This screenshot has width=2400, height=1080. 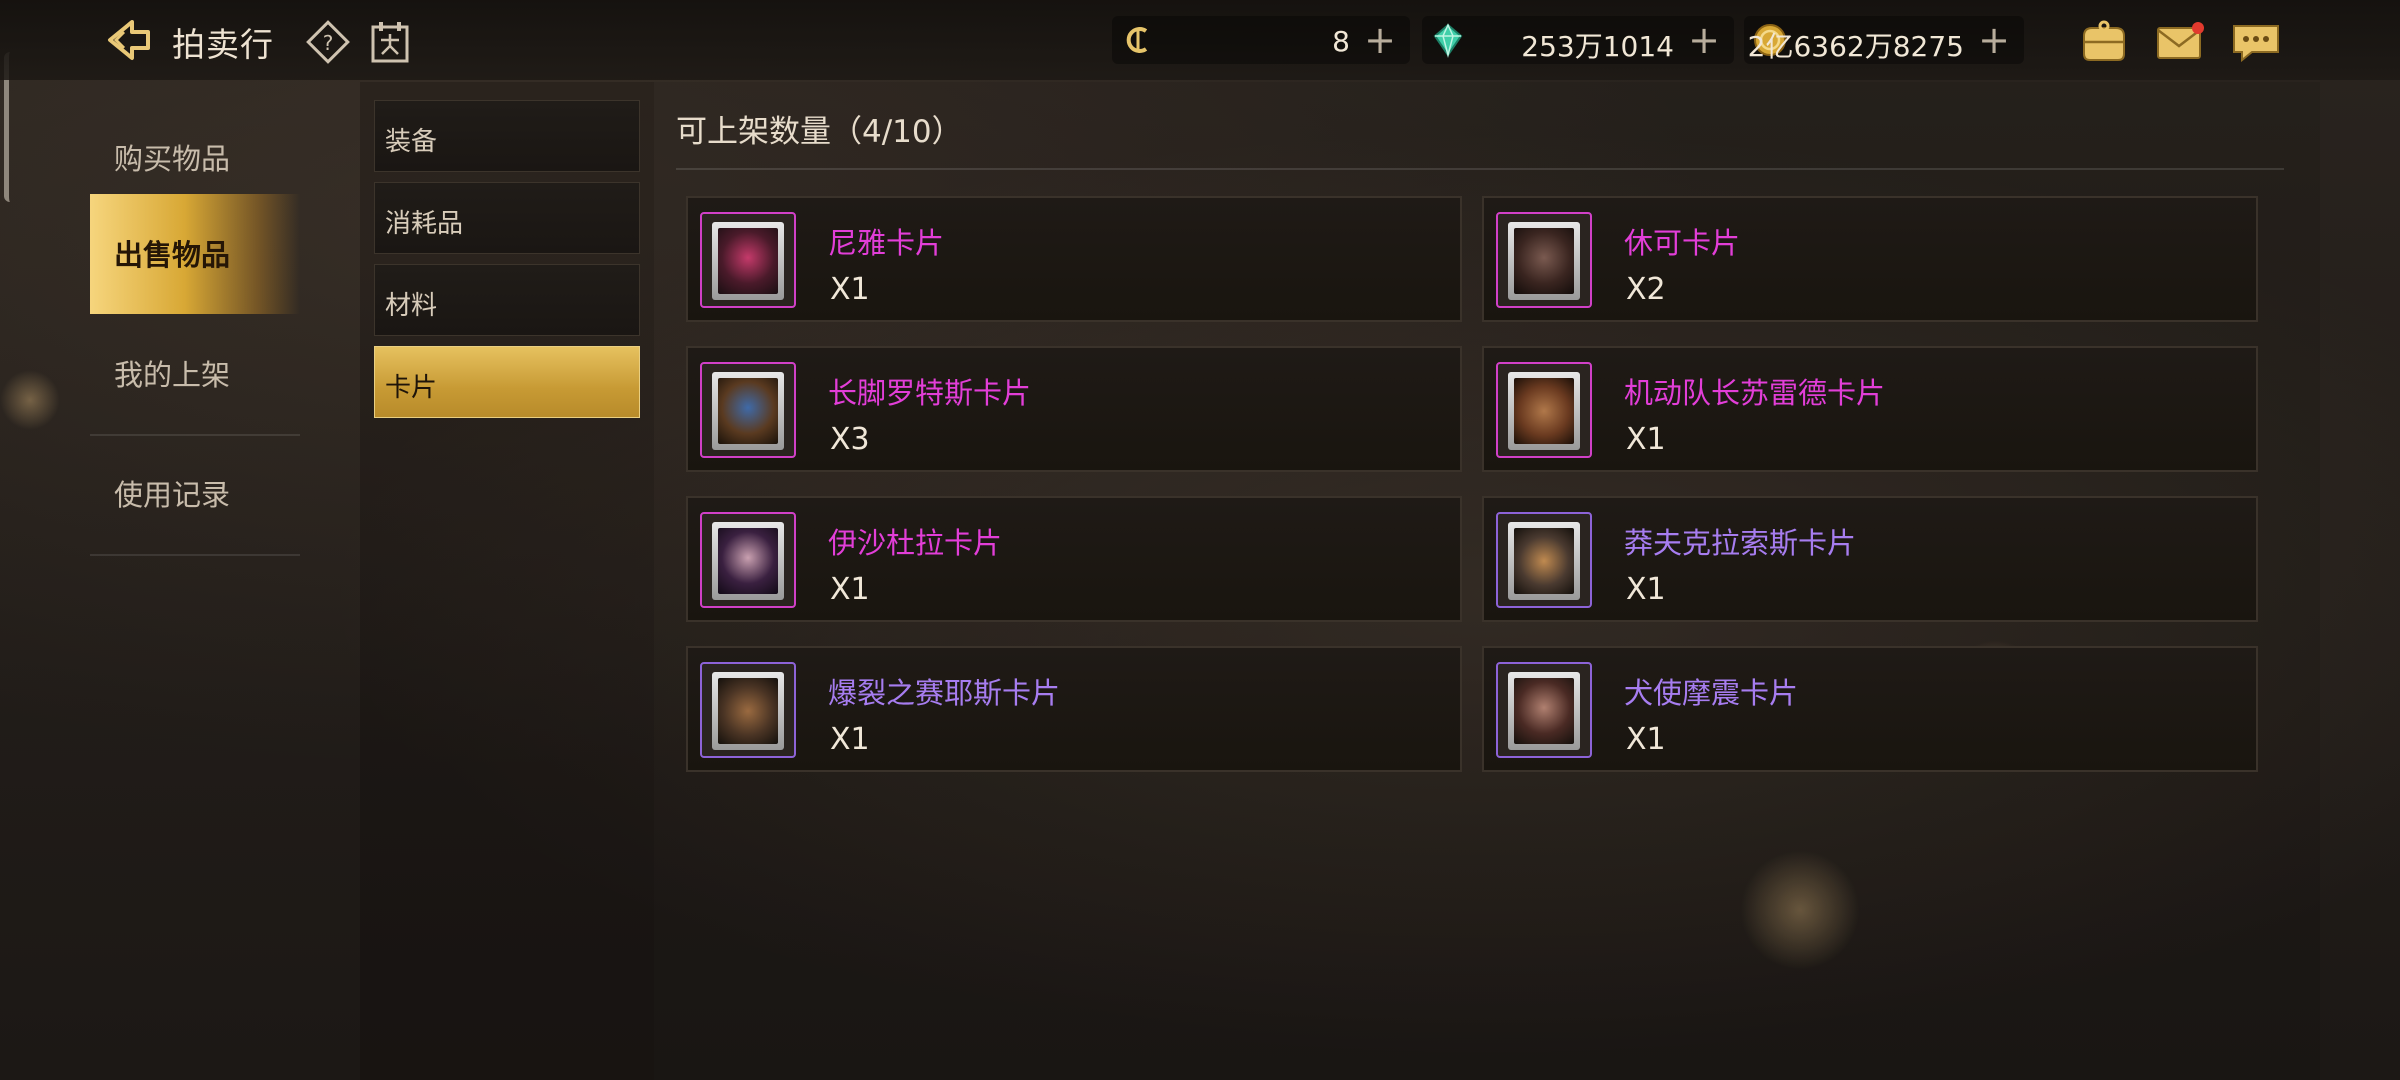 I want to click on menu-item-label: 购买物品, so click(x=172, y=159).